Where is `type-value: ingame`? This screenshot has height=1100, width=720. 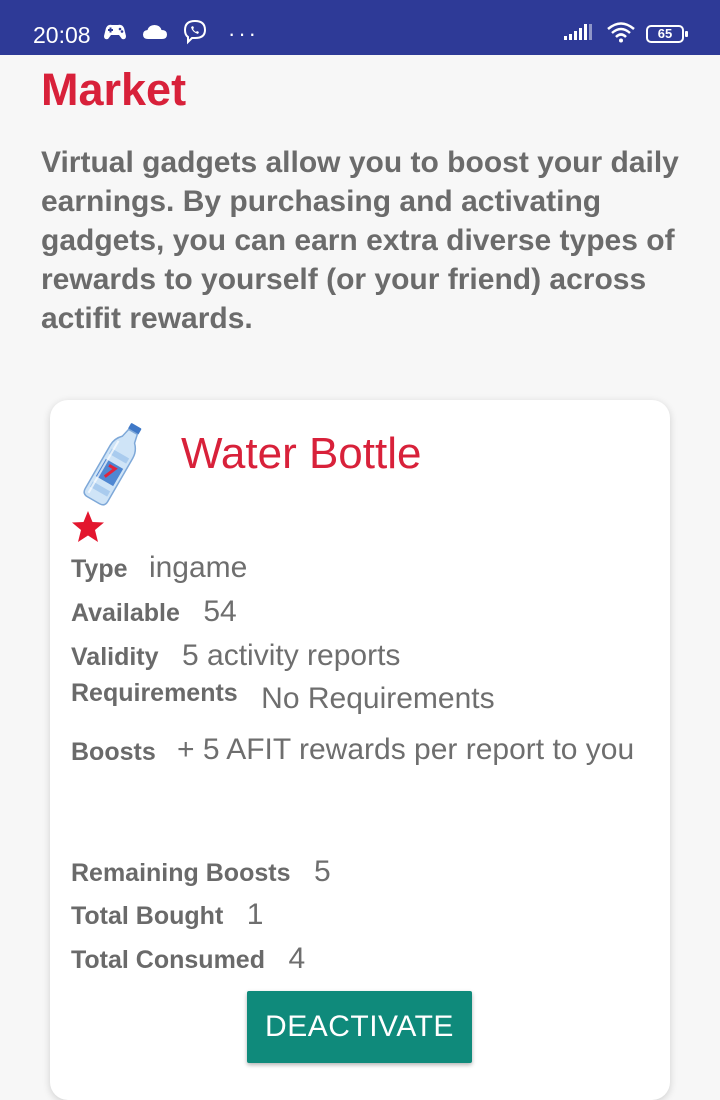
type-value: ingame is located at coordinates (198, 567).